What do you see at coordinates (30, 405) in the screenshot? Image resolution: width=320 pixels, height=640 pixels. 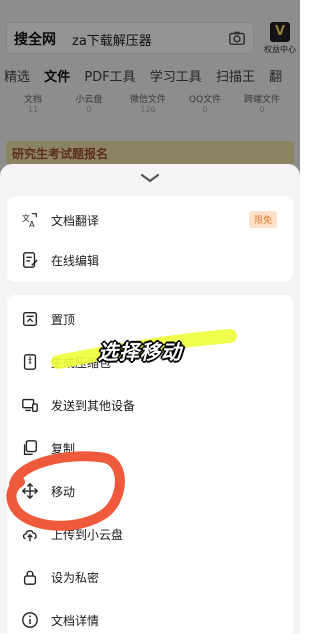 I see `send-device-icon` at bounding box center [30, 405].